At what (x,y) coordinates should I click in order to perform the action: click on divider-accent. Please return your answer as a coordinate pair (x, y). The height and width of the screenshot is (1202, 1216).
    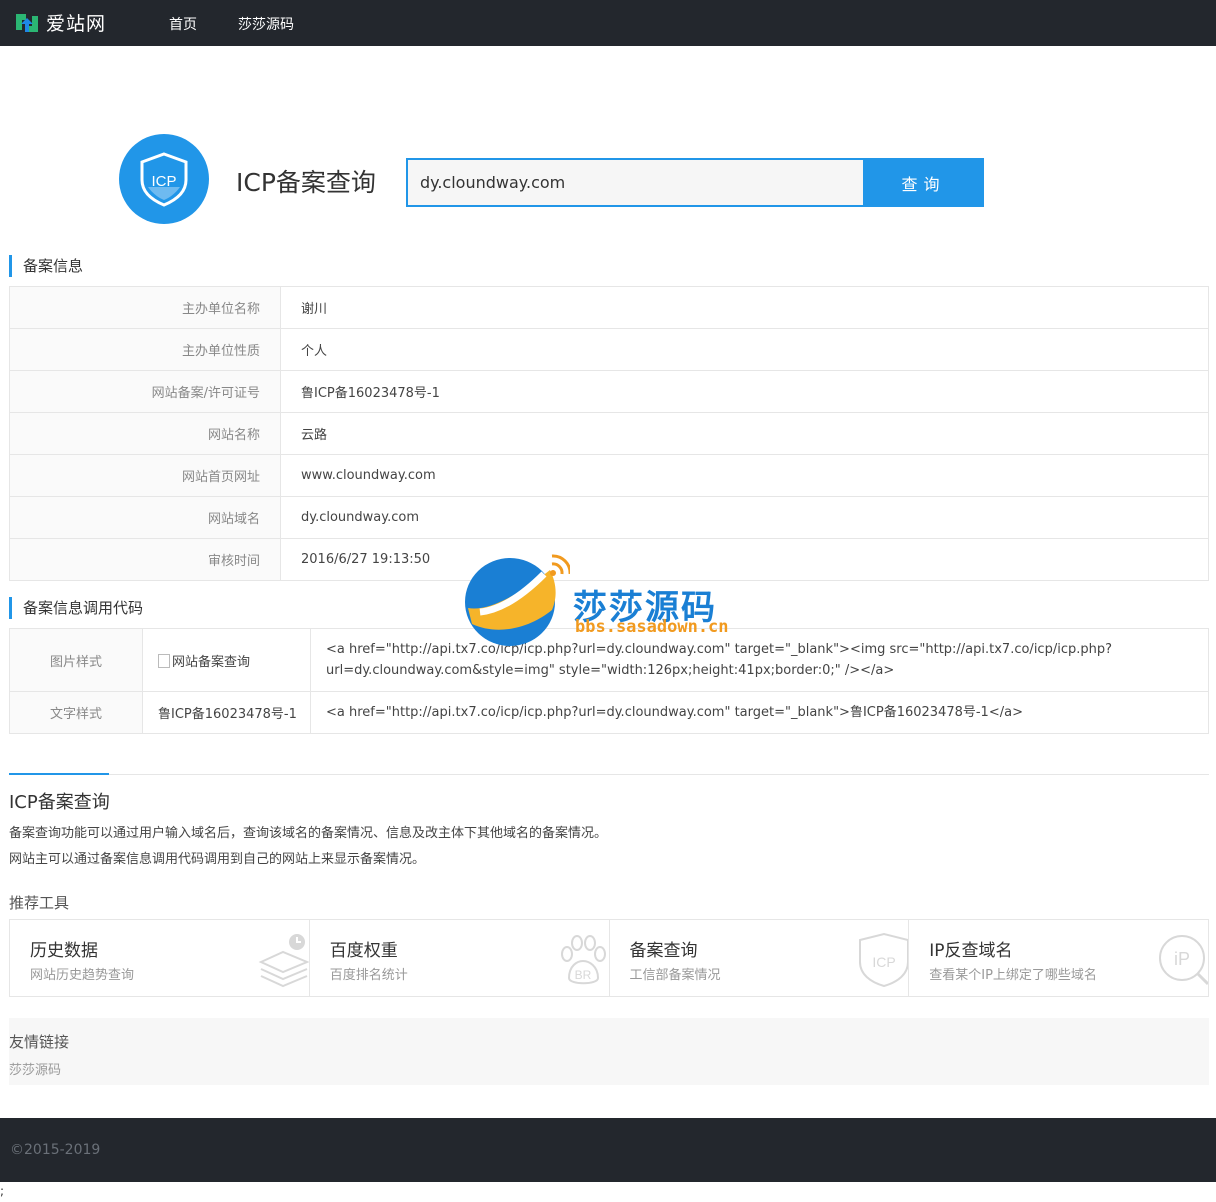
    Looking at the image, I should click on (59, 774).